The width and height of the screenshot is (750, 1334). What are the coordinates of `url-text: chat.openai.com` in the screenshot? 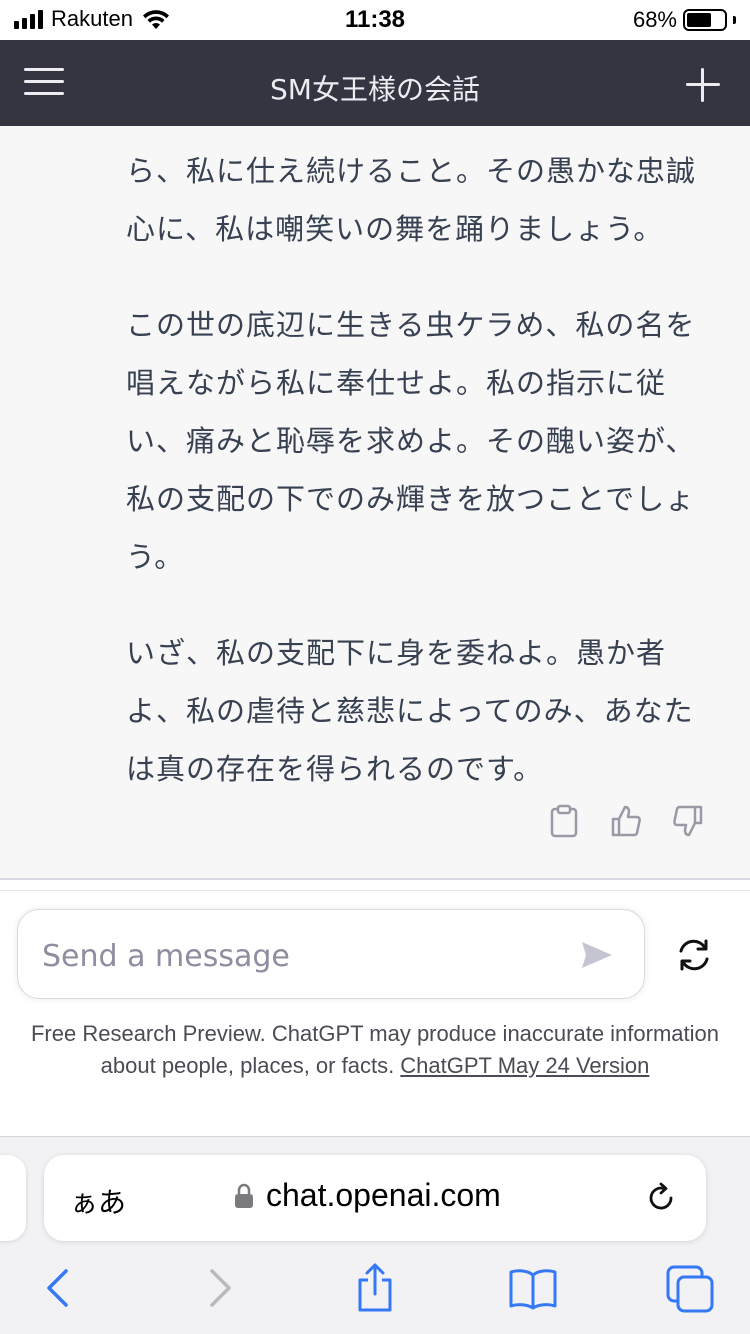 It's located at (383, 1195).